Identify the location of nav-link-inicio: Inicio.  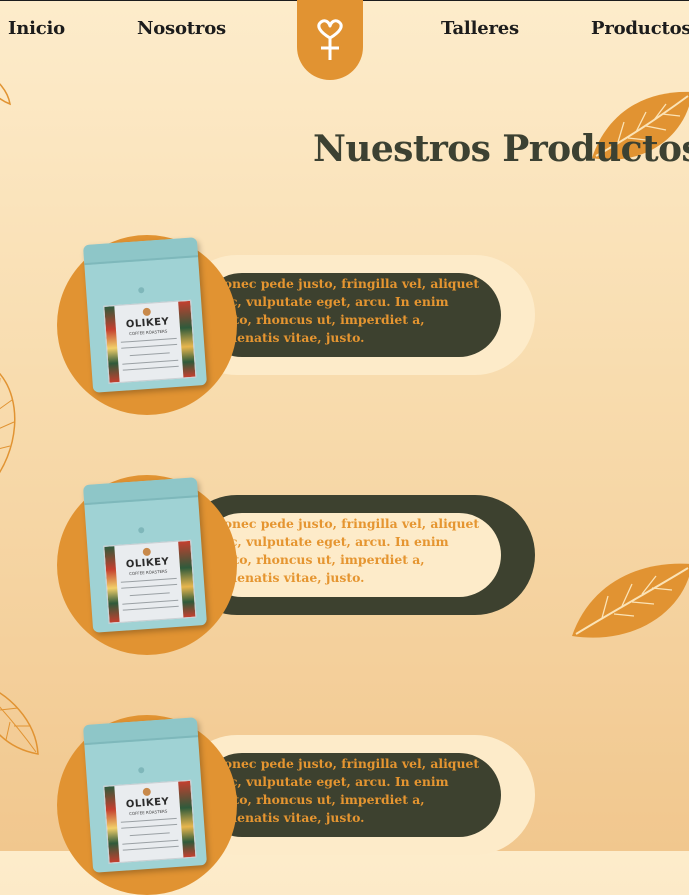
(36, 28).